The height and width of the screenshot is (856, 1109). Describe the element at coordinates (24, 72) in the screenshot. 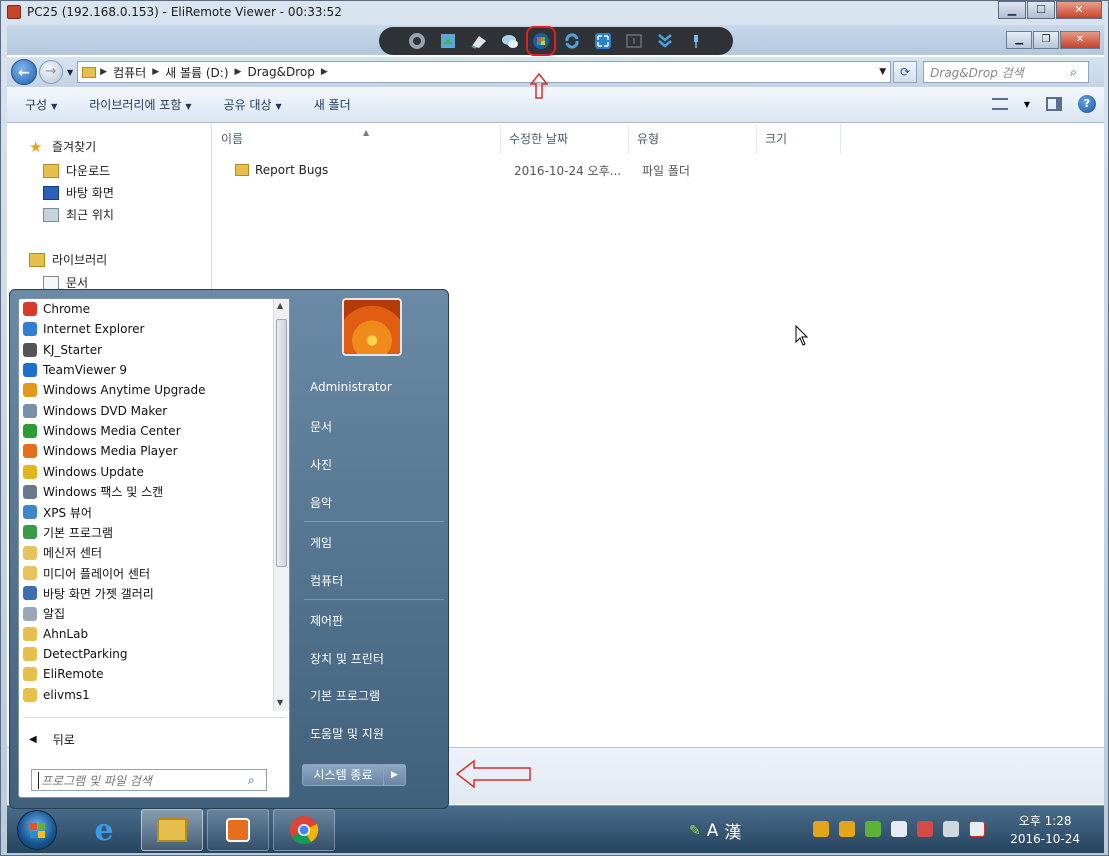

I see `back-button: ←` at that location.